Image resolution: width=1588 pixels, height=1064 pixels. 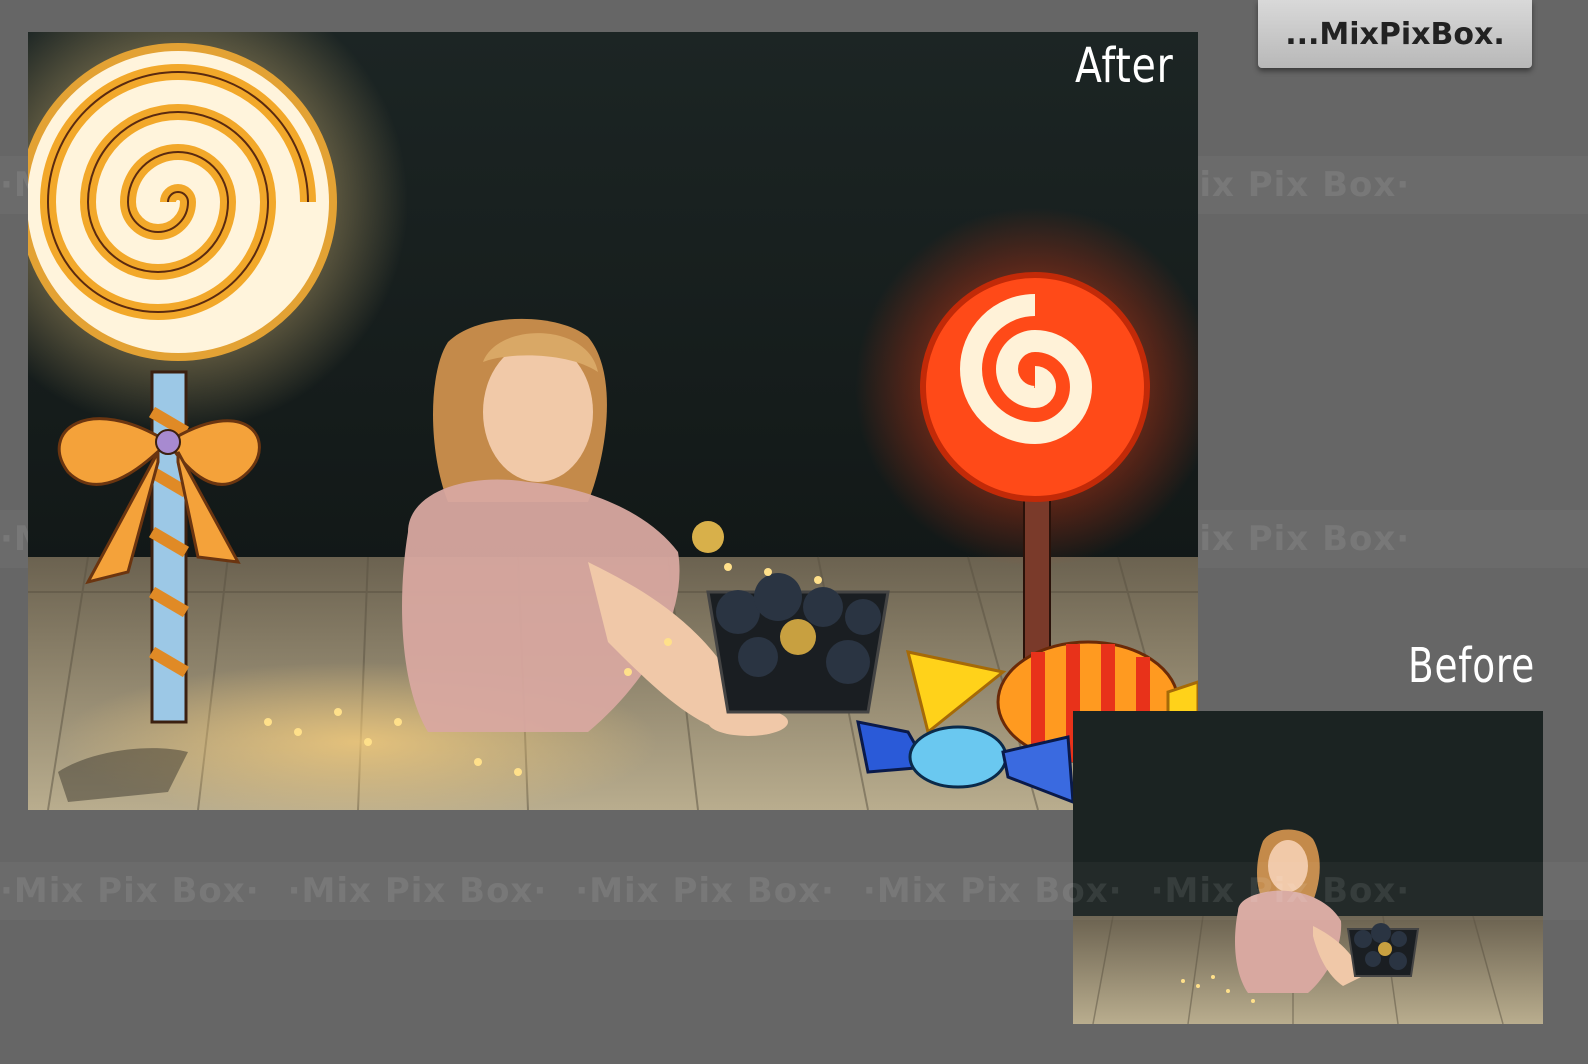 I want to click on before-label: Before, so click(x=1472, y=666).